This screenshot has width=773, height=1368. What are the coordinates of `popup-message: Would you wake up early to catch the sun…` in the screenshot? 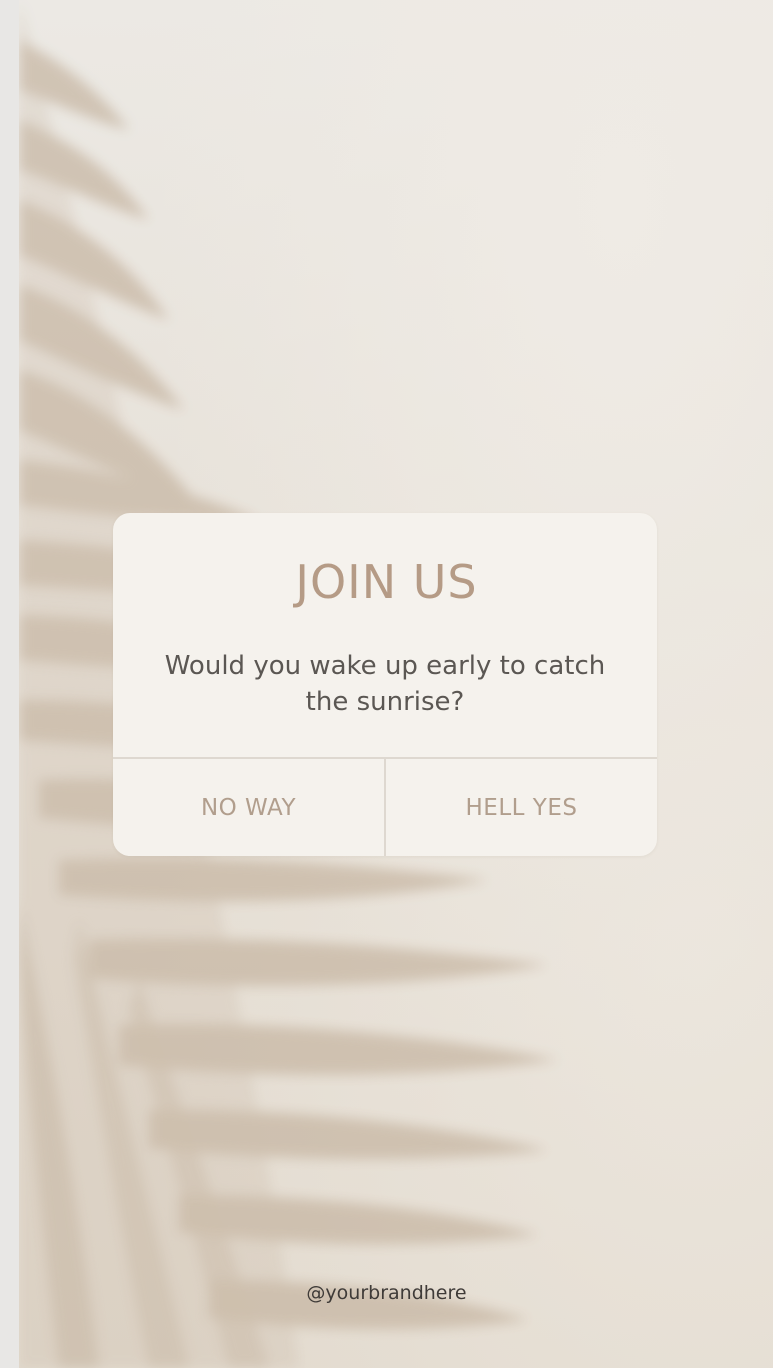 It's located at (385, 684).